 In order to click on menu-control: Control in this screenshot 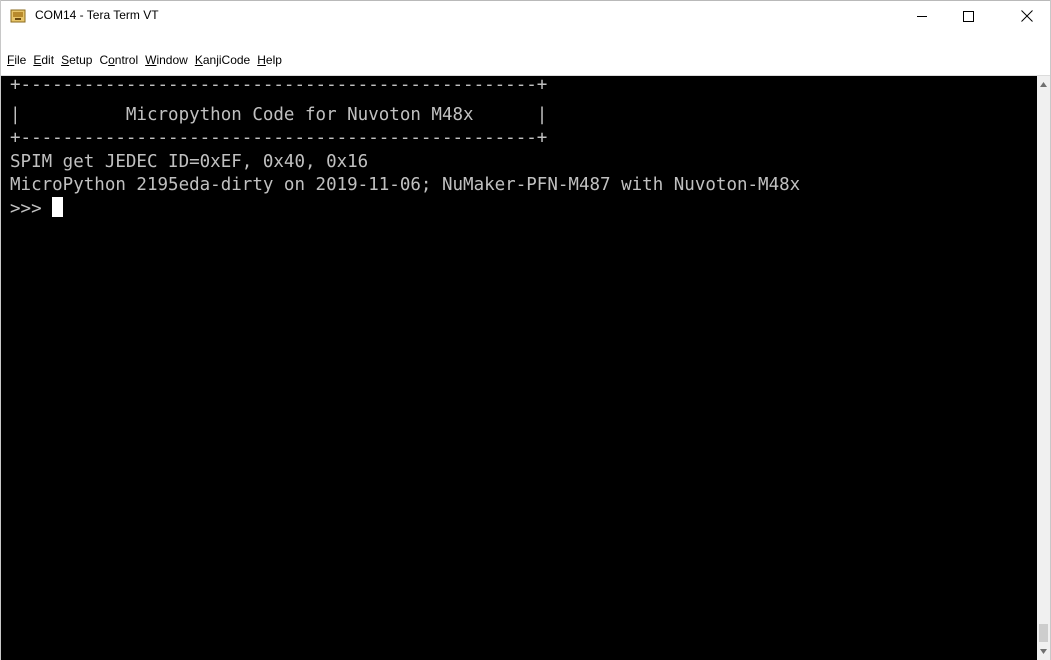, I will do `click(120, 60)`.